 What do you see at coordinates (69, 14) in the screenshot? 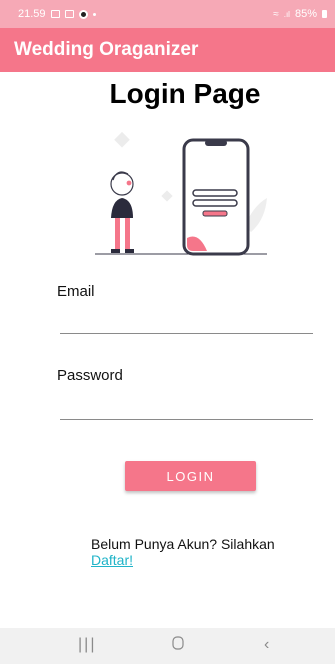
I see `message-notification-icon` at bounding box center [69, 14].